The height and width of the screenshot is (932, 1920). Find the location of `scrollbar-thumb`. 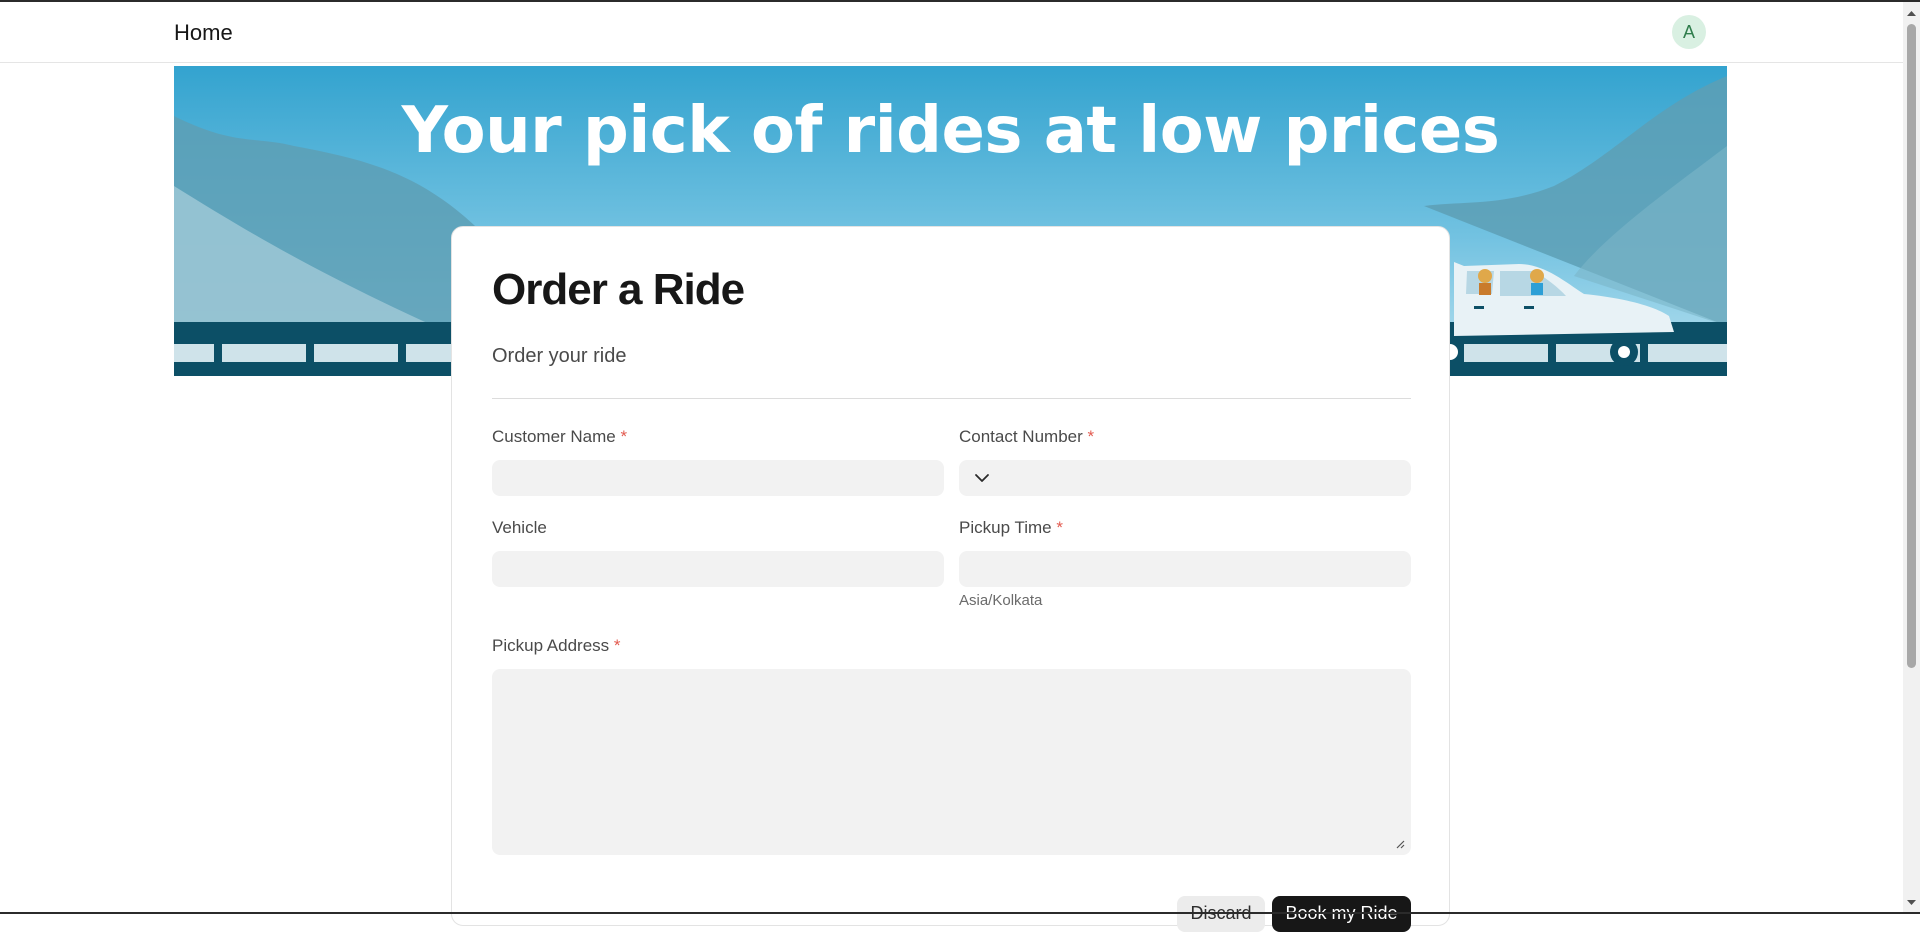

scrollbar-thumb is located at coordinates (1911, 346).